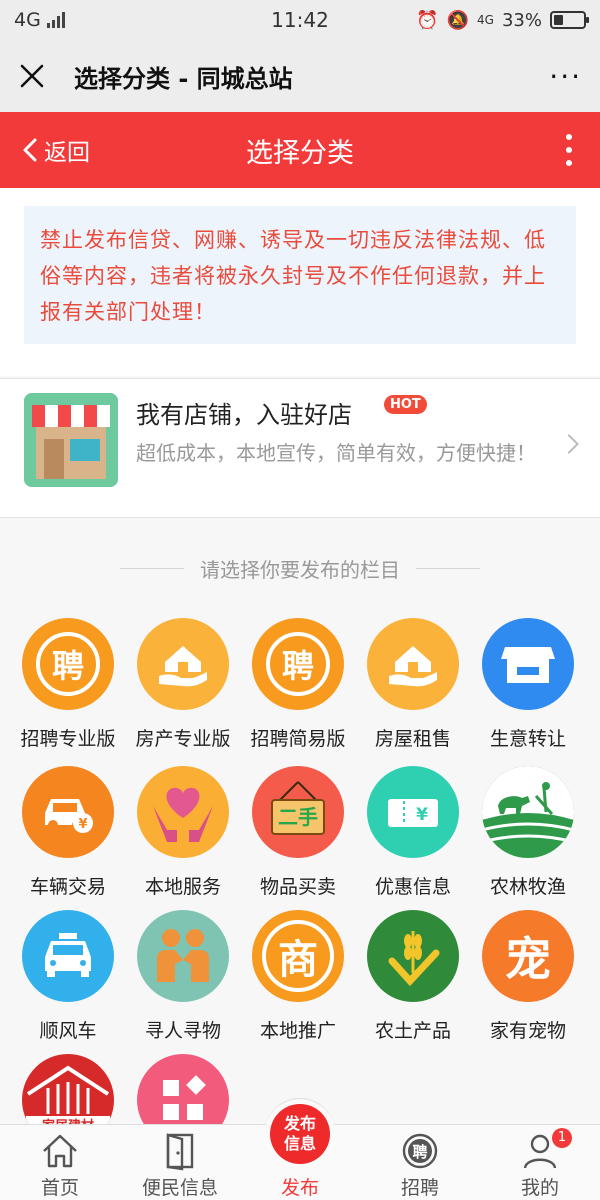 The width and height of the screenshot is (600, 1200). Describe the element at coordinates (297, 887) in the screenshot. I see `category-label: 物品买卖` at that location.